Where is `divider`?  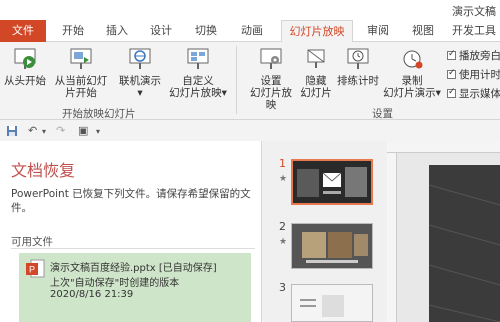 divider is located at coordinates (133, 248).